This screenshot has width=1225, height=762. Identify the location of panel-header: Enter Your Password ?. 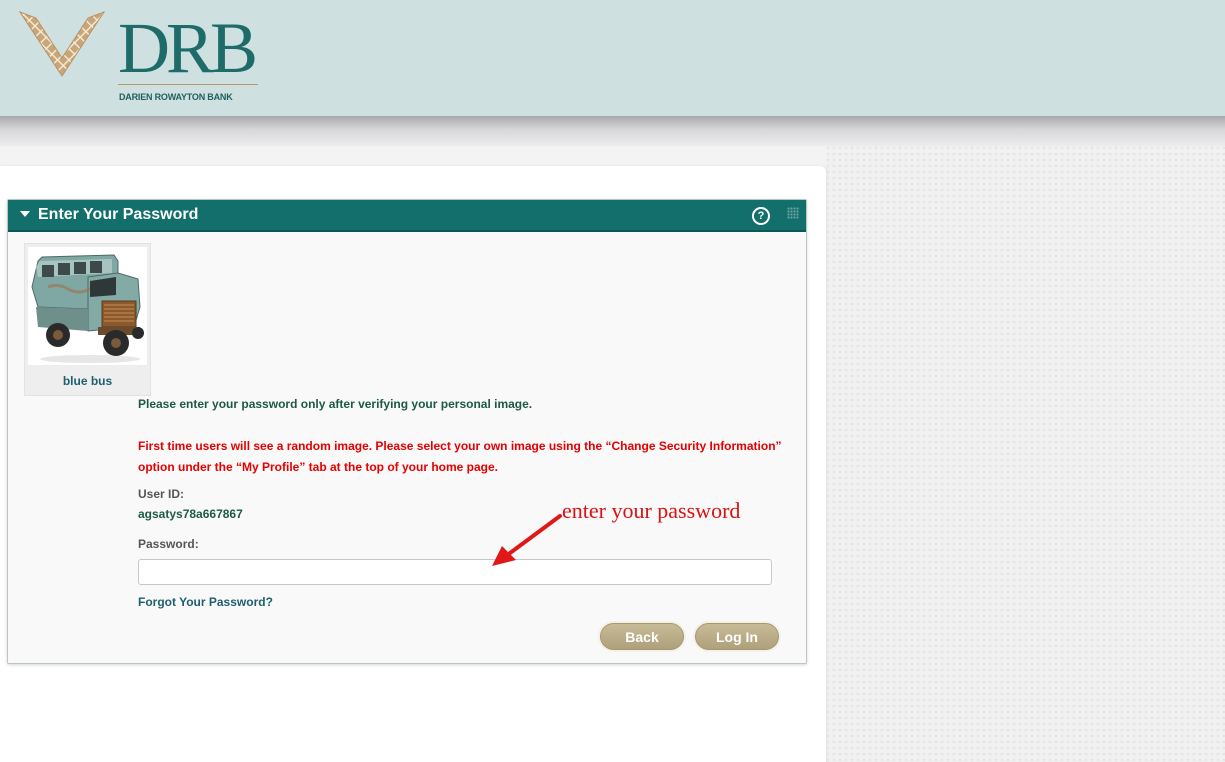
(407, 216).